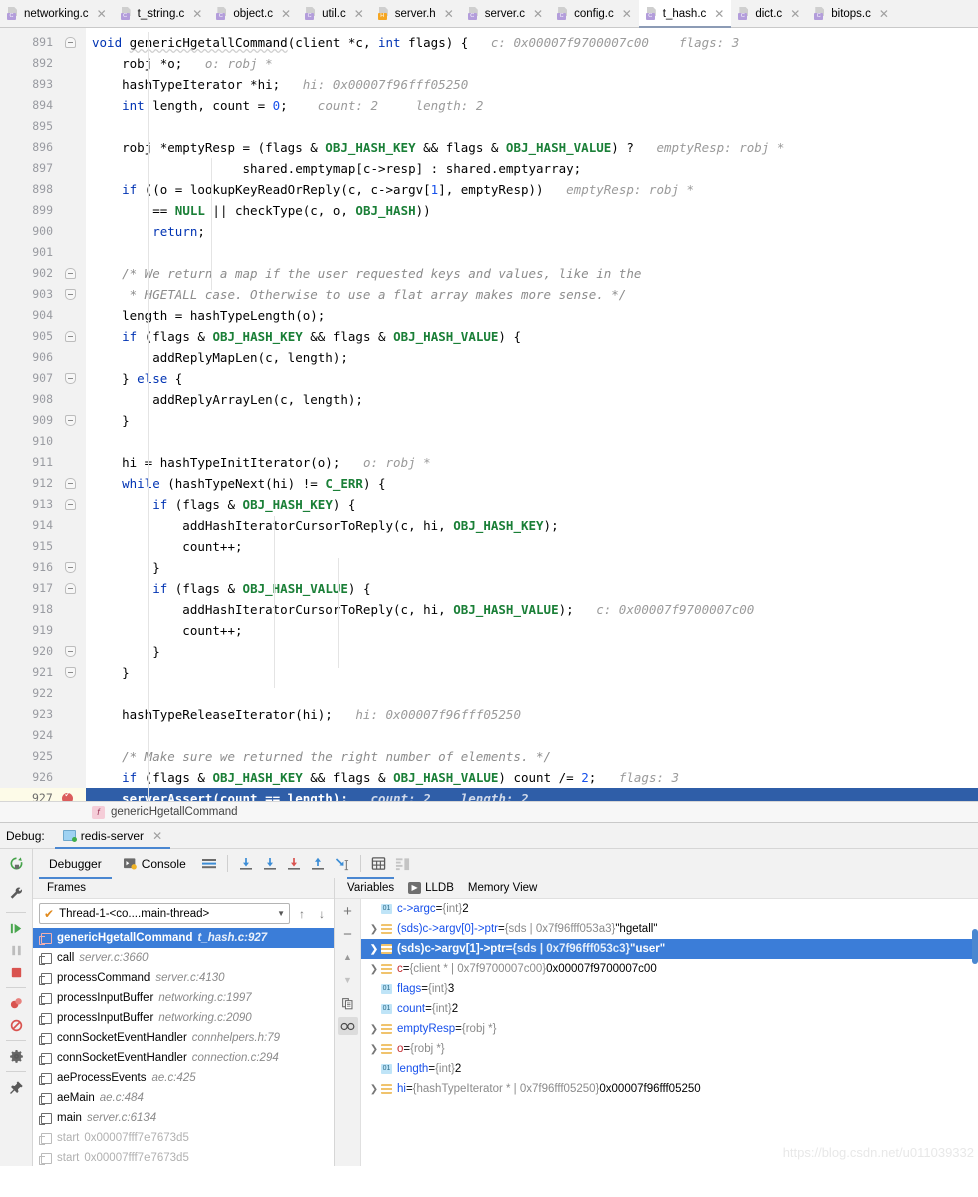 The image size is (978, 1197). I want to click on line-number: 920, so click(30, 651).